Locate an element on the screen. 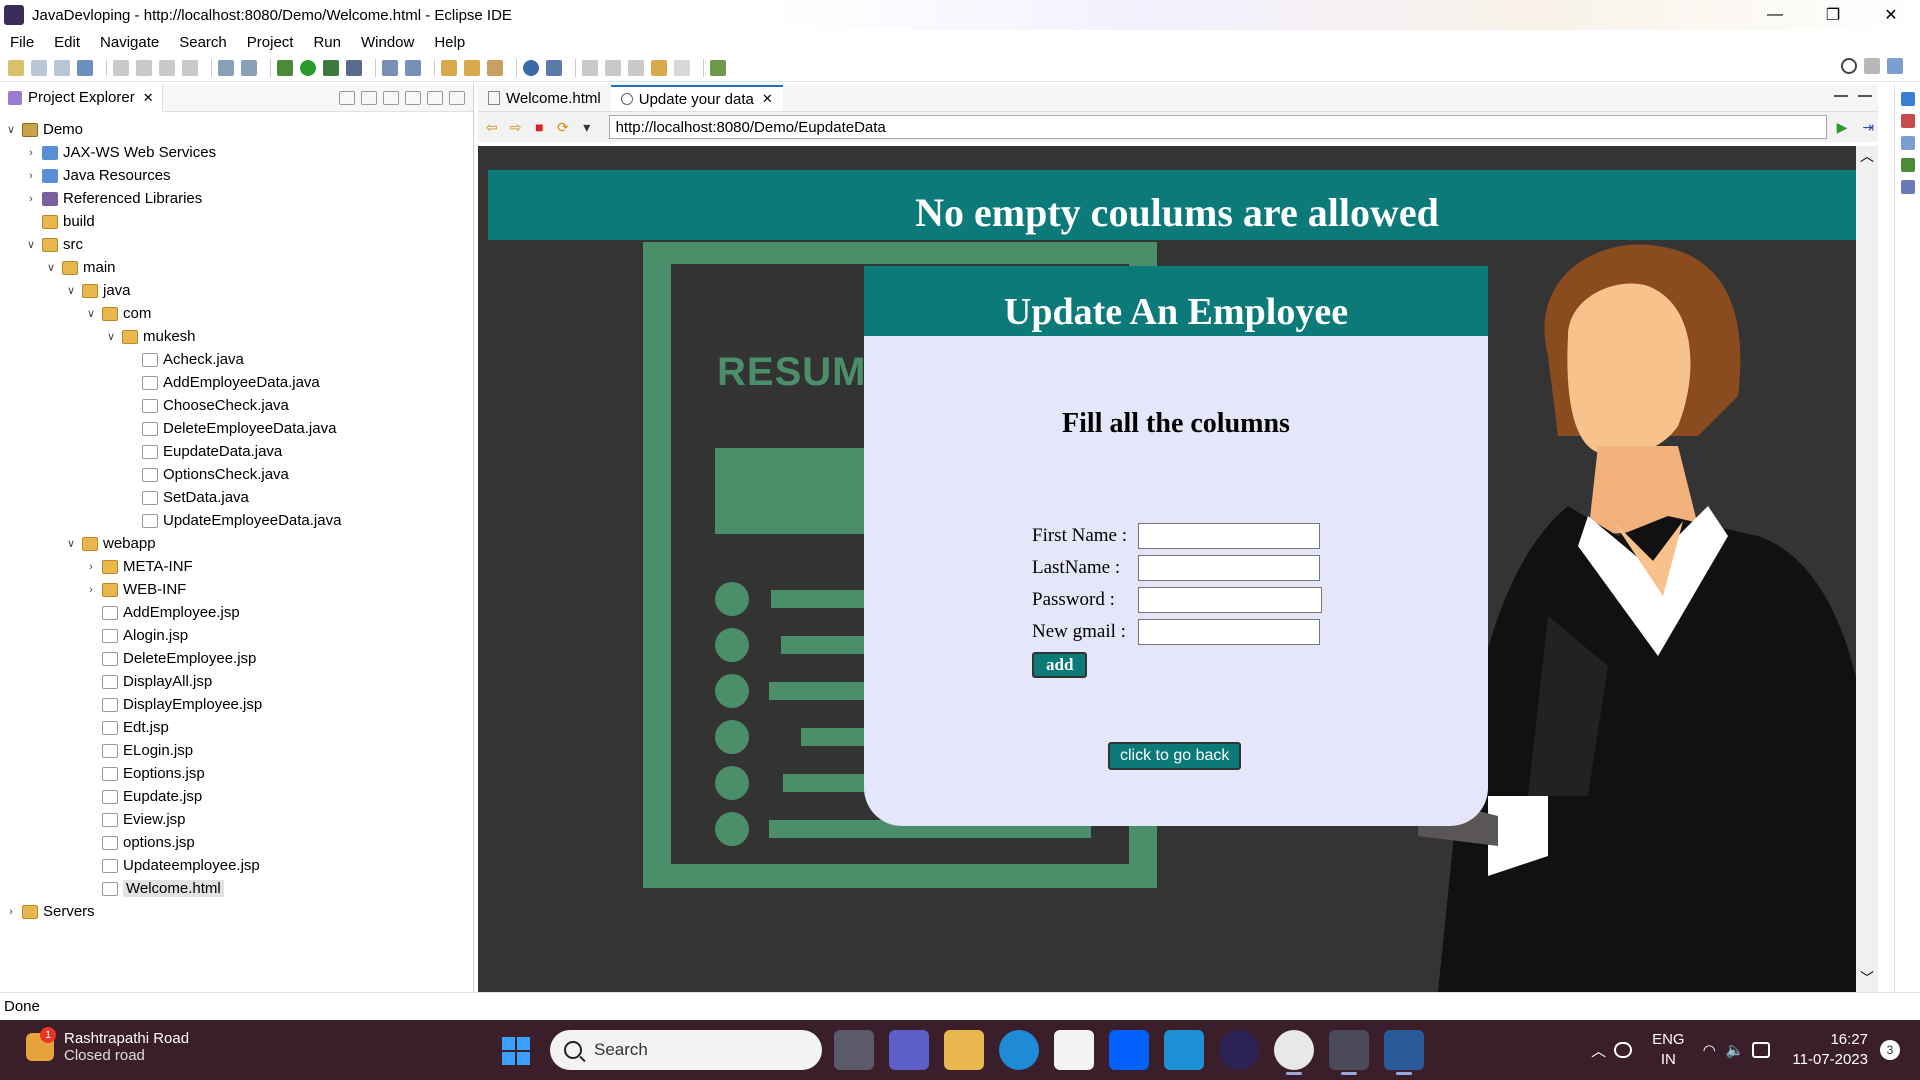 The width and height of the screenshot is (1920, 1080). tree-item: ELogin.jsp is located at coordinates (236, 750).